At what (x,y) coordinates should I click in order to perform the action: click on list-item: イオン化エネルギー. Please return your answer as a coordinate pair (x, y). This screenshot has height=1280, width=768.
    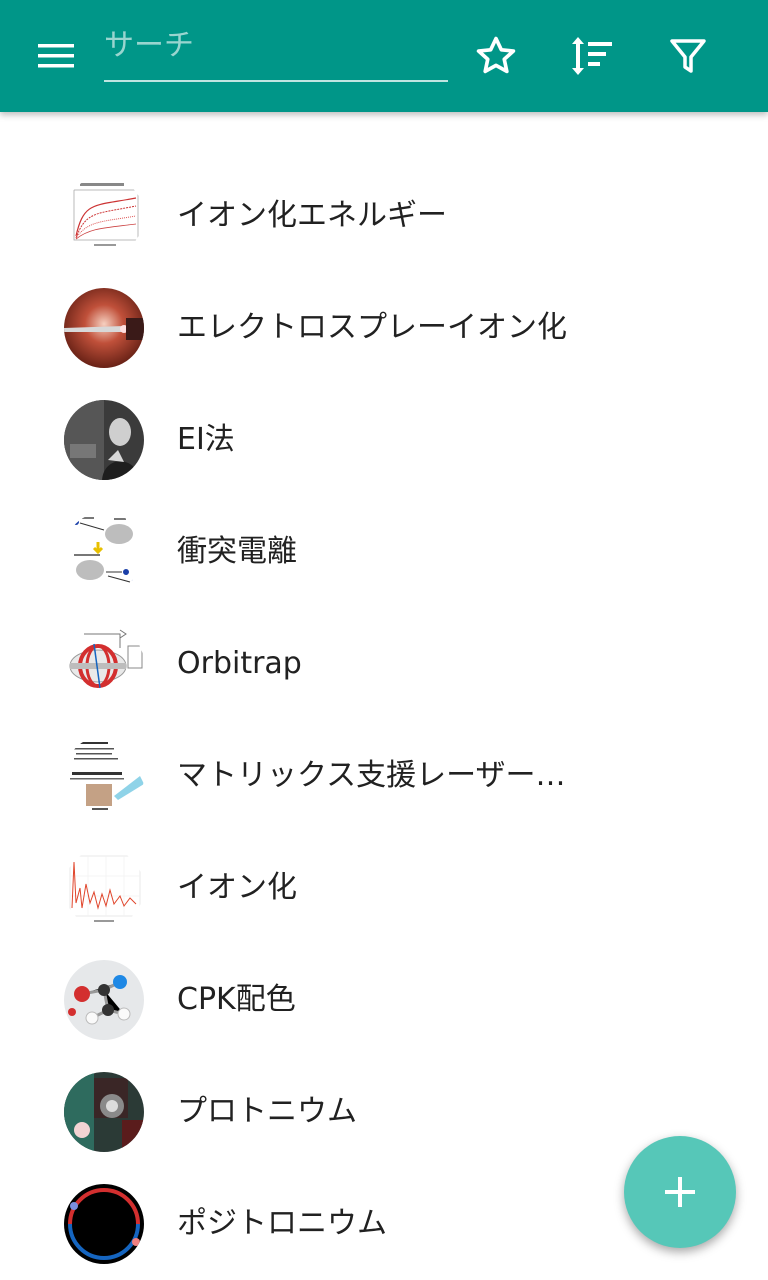
    Looking at the image, I should click on (384, 216).